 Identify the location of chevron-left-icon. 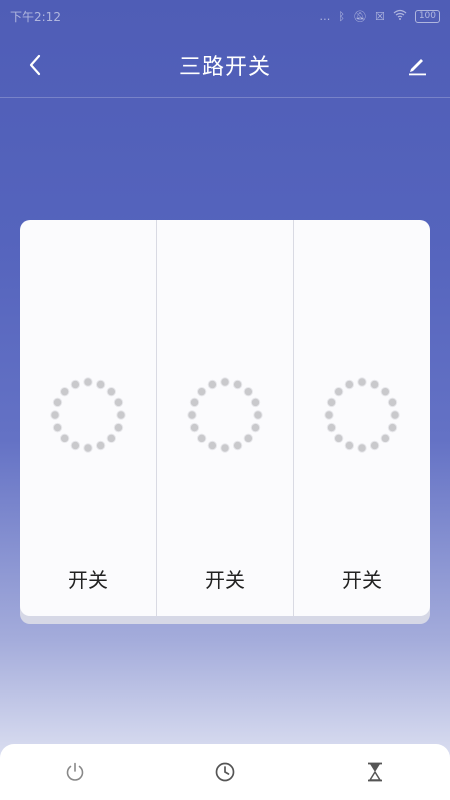
(35, 65).